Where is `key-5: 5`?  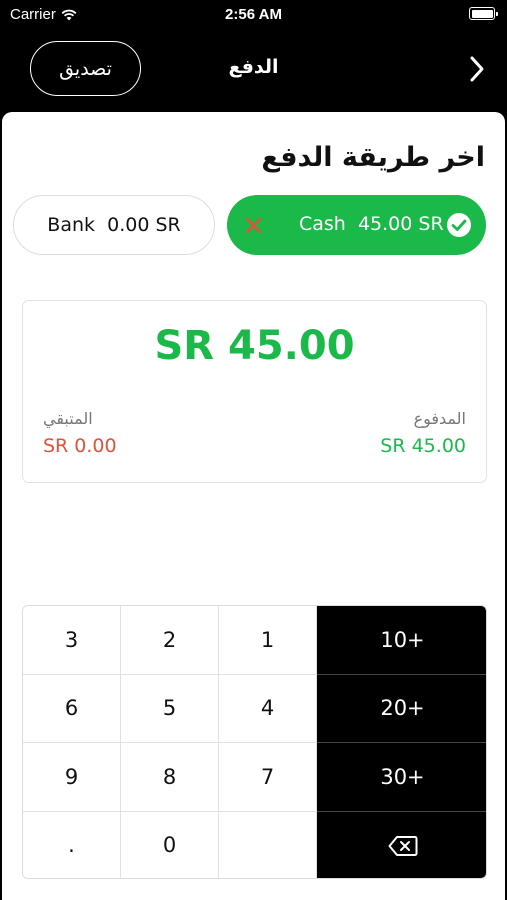
key-5: 5 is located at coordinates (170, 708).